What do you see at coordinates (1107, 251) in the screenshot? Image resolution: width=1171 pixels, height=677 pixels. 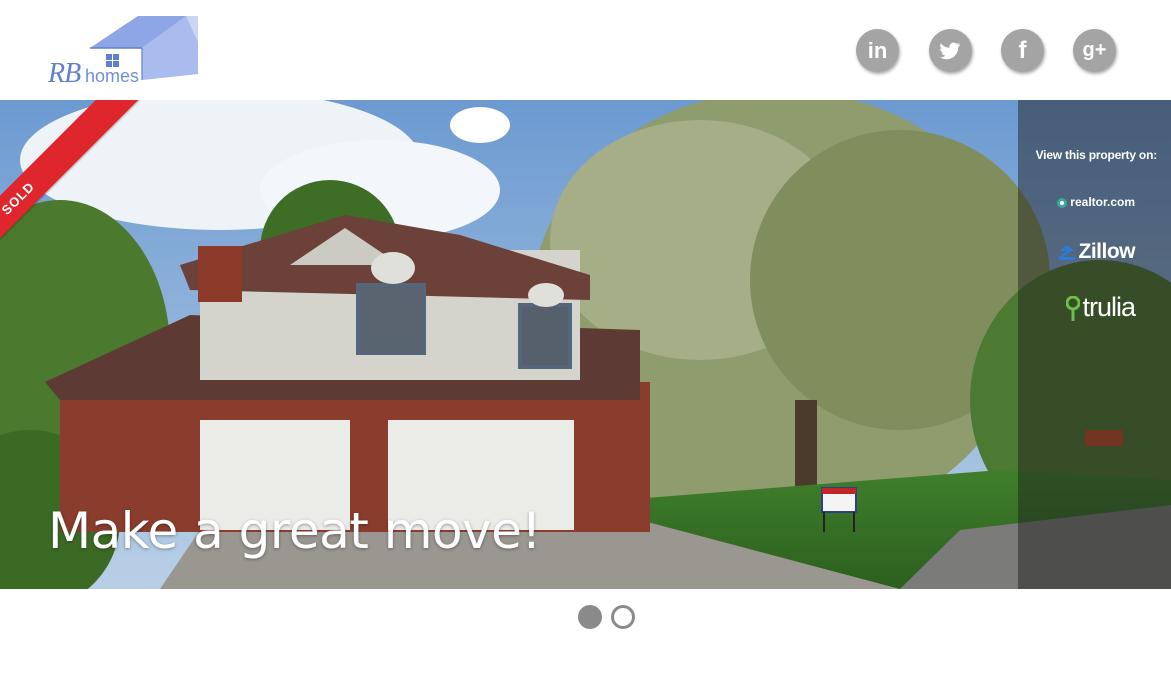 I see `zillow-label: Zillow` at bounding box center [1107, 251].